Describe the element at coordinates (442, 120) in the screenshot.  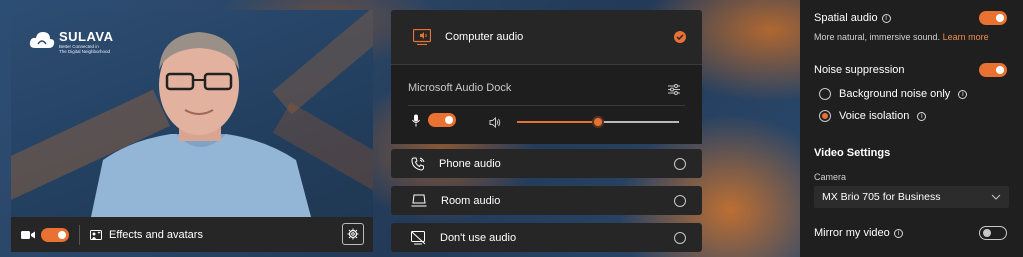
I see `microphone-toggle` at that location.